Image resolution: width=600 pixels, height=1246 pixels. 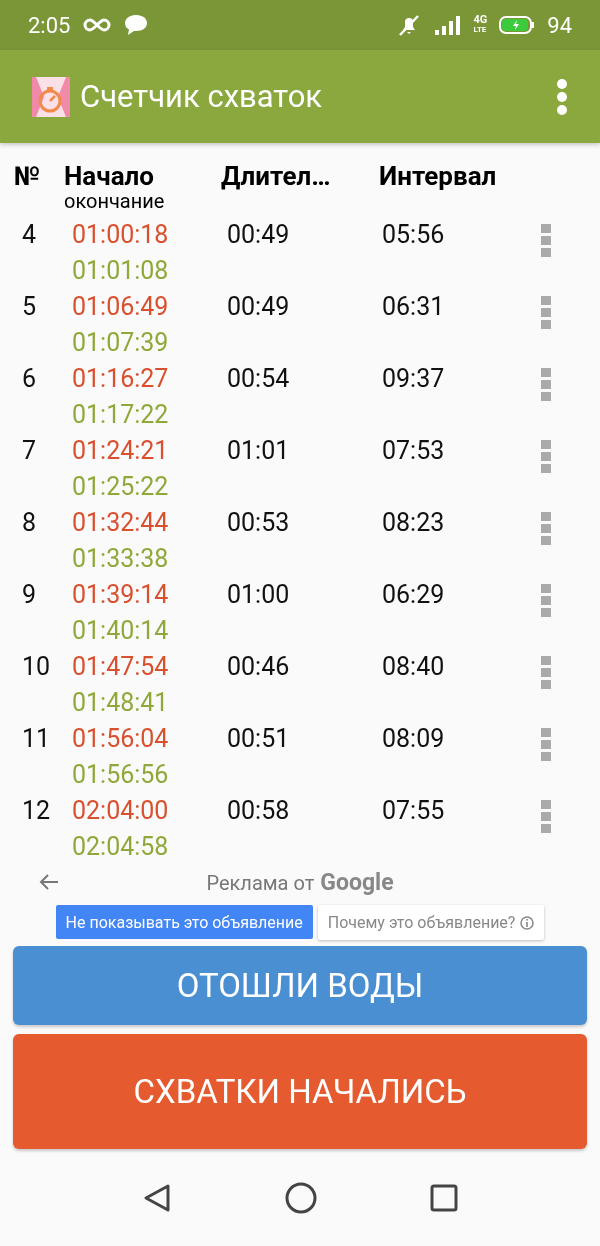 I want to click on ad-brand: Google, so click(x=357, y=882).